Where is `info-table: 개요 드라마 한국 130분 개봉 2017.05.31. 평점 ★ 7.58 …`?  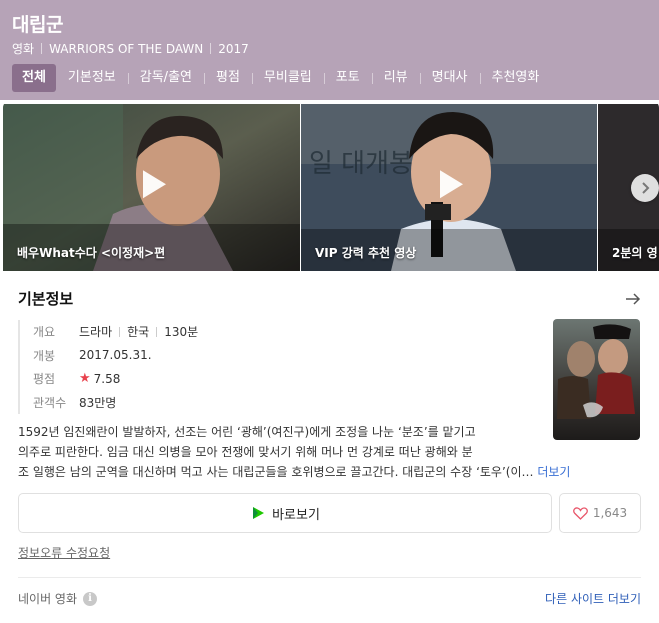
info-table: 개요 드라마 한국 130분 개봉 2017.05.31. 평점 ★ 7.58 … is located at coordinates (108, 367).